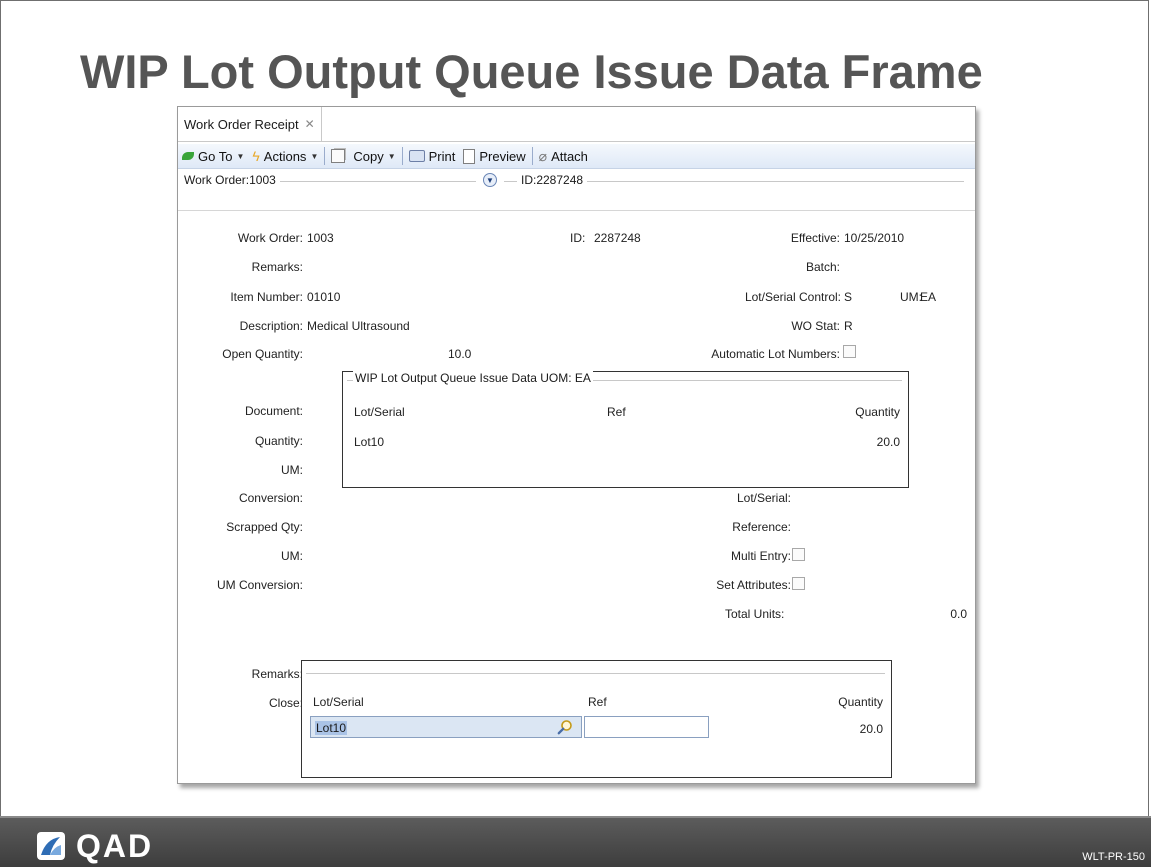 This screenshot has width=1151, height=867. Describe the element at coordinates (874, 238) in the screenshot. I see `effective-value: 10/25/2010` at that location.